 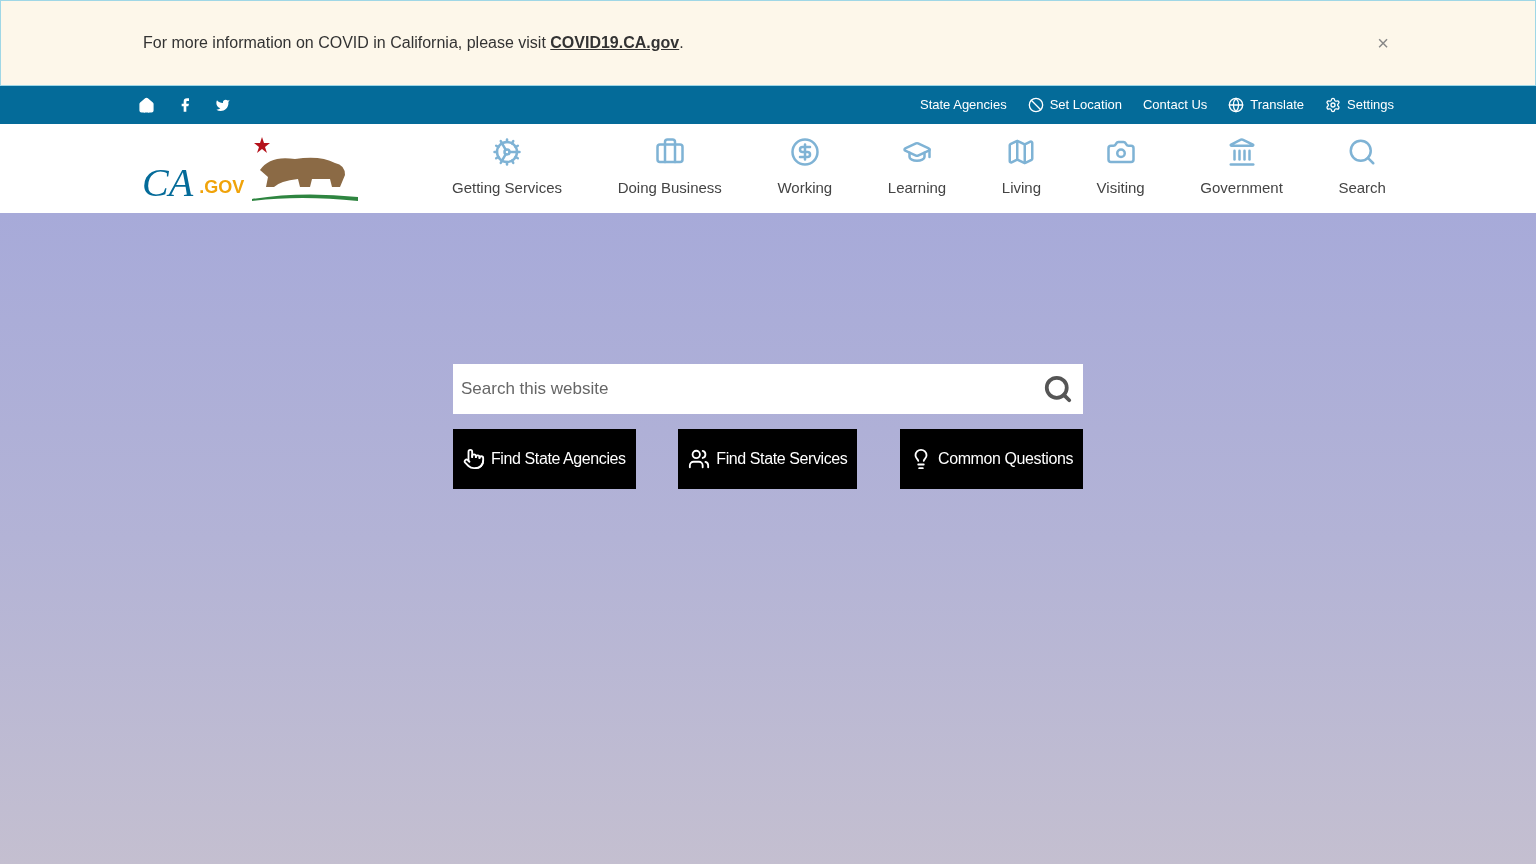 What do you see at coordinates (768, 459) in the screenshot?
I see `quick-link-button: Find State Services` at bounding box center [768, 459].